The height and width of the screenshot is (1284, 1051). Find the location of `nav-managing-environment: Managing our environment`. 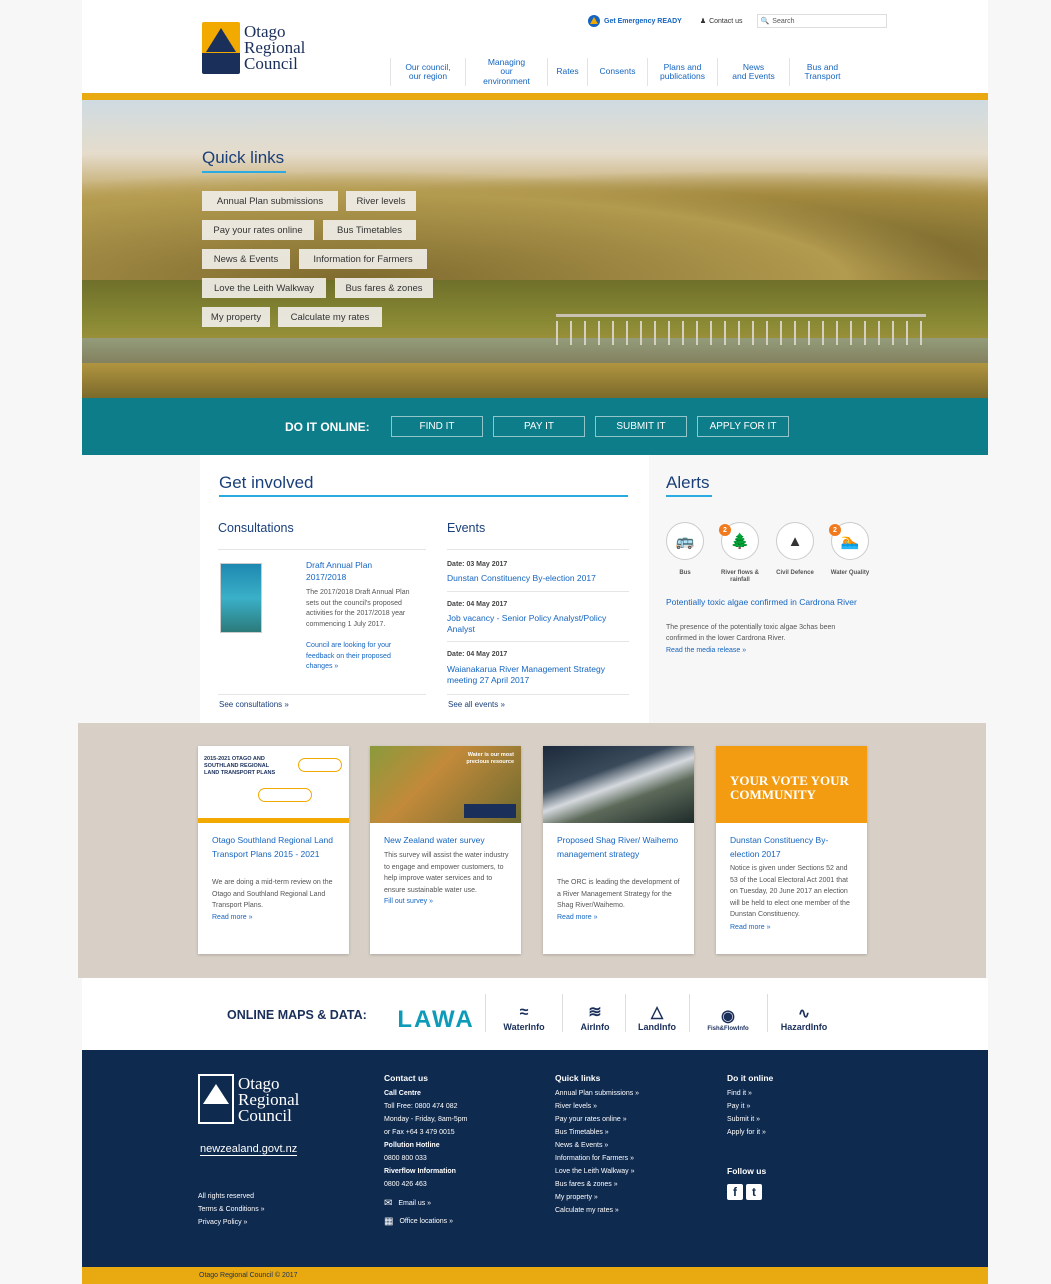

nav-managing-environment: Managing our environment is located at coordinates (506, 71).